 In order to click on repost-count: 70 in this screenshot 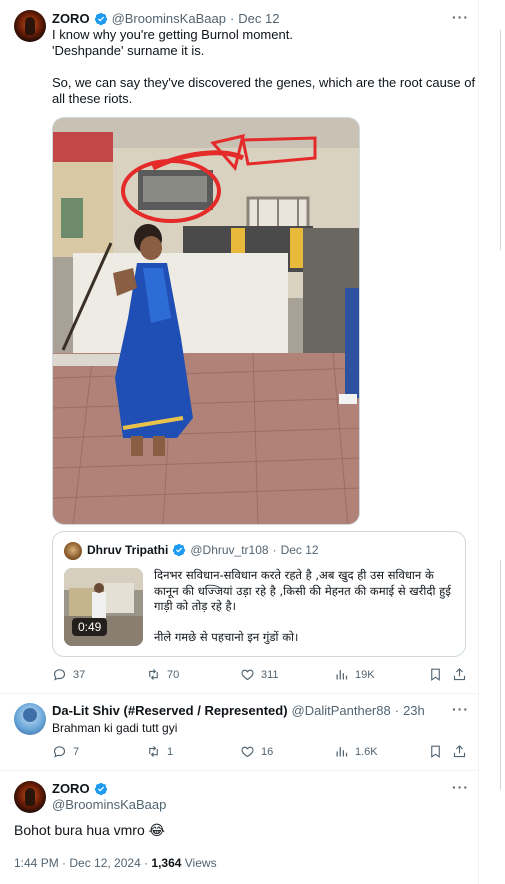, I will do `click(173, 674)`.